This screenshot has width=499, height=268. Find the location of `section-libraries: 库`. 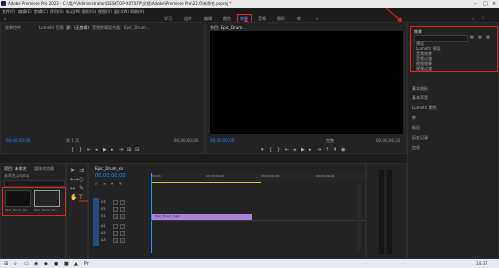

section-libraries: 库 is located at coordinates (414, 118).